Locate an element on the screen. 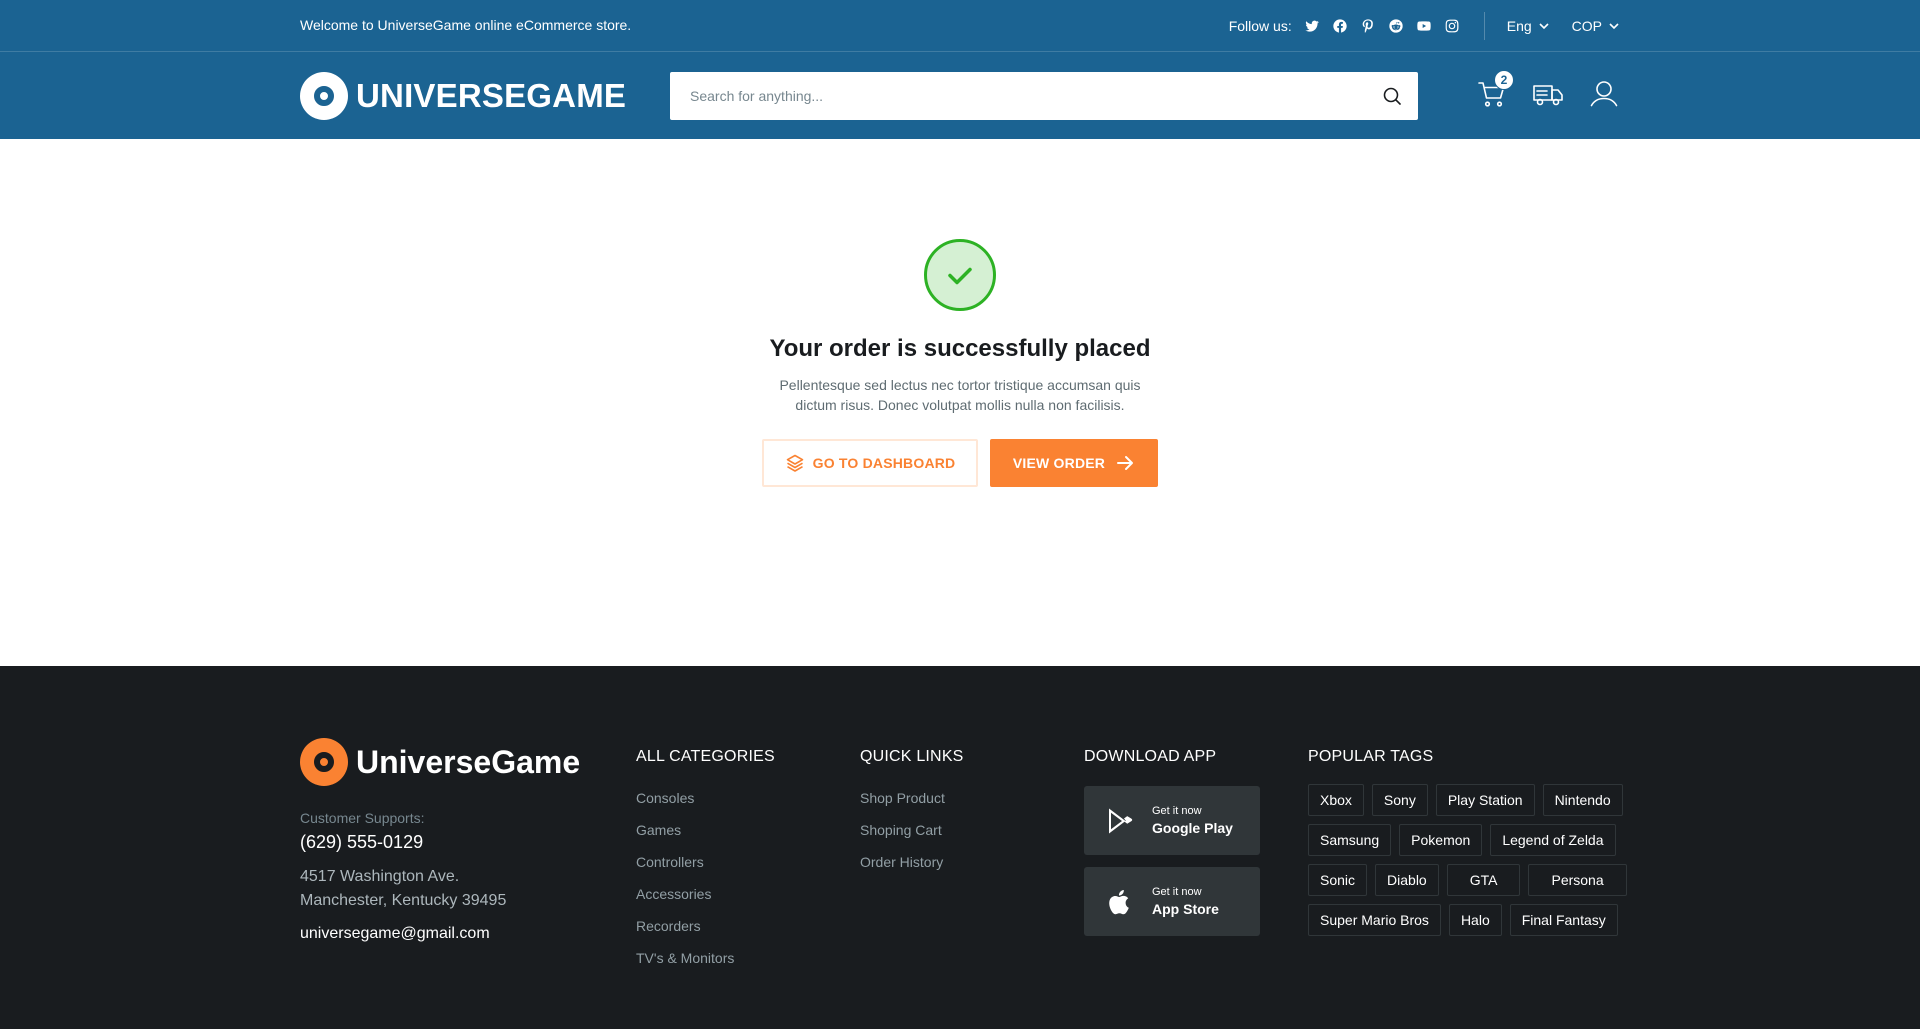 The height and width of the screenshot is (1029, 1920). address-line-1: 4517 Washington Ave. is located at coordinates (380, 876).